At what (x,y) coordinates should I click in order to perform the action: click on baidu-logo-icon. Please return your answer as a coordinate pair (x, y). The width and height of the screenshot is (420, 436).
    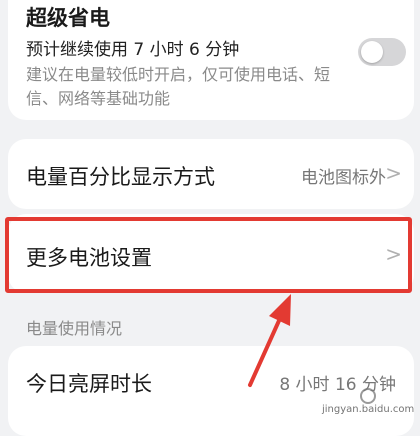
    Looking at the image, I should click on (368, 396).